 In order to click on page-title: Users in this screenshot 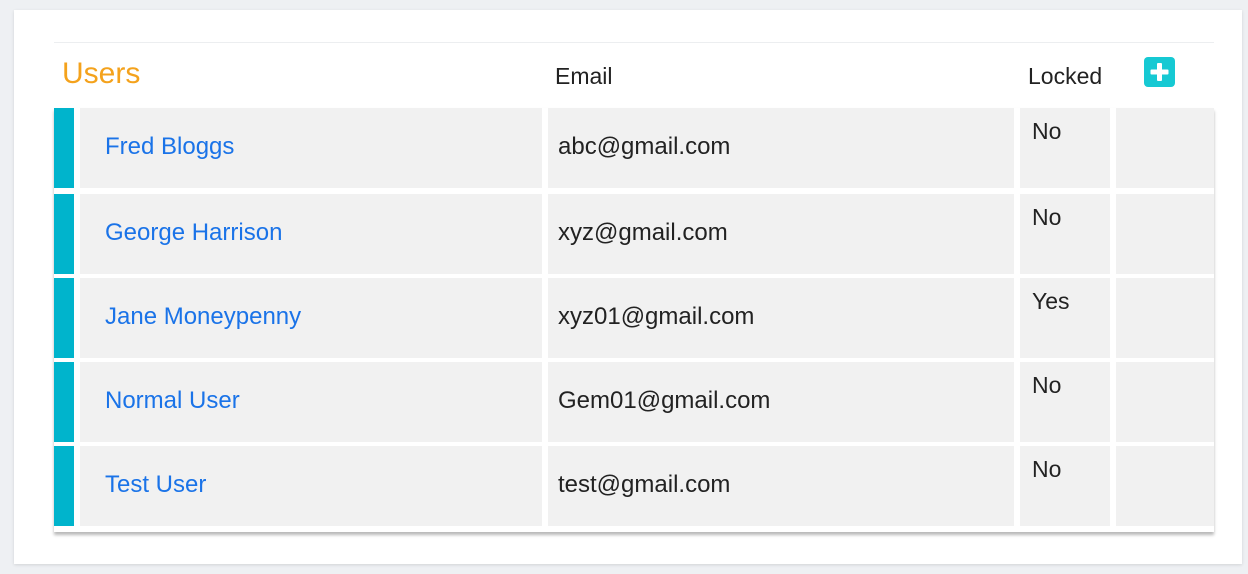, I will do `click(101, 73)`.